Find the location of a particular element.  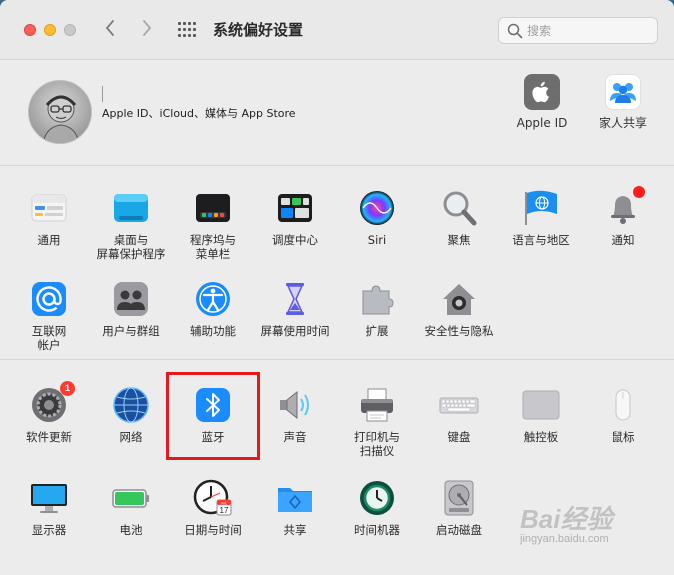

back-button is located at coordinates (110, 30).